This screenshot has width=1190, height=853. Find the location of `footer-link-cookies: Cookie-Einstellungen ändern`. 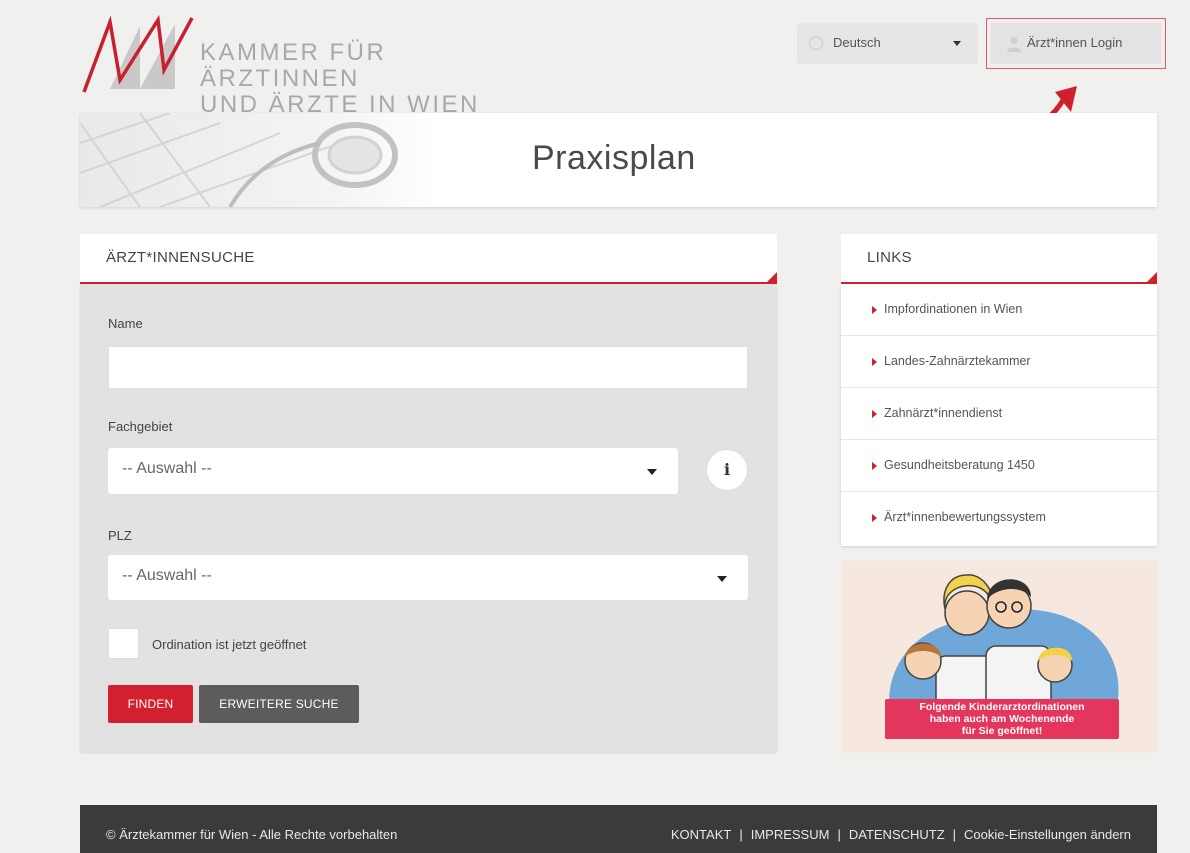

footer-link-cookies: Cookie-Einstellungen ändern is located at coordinates (1047, 834).